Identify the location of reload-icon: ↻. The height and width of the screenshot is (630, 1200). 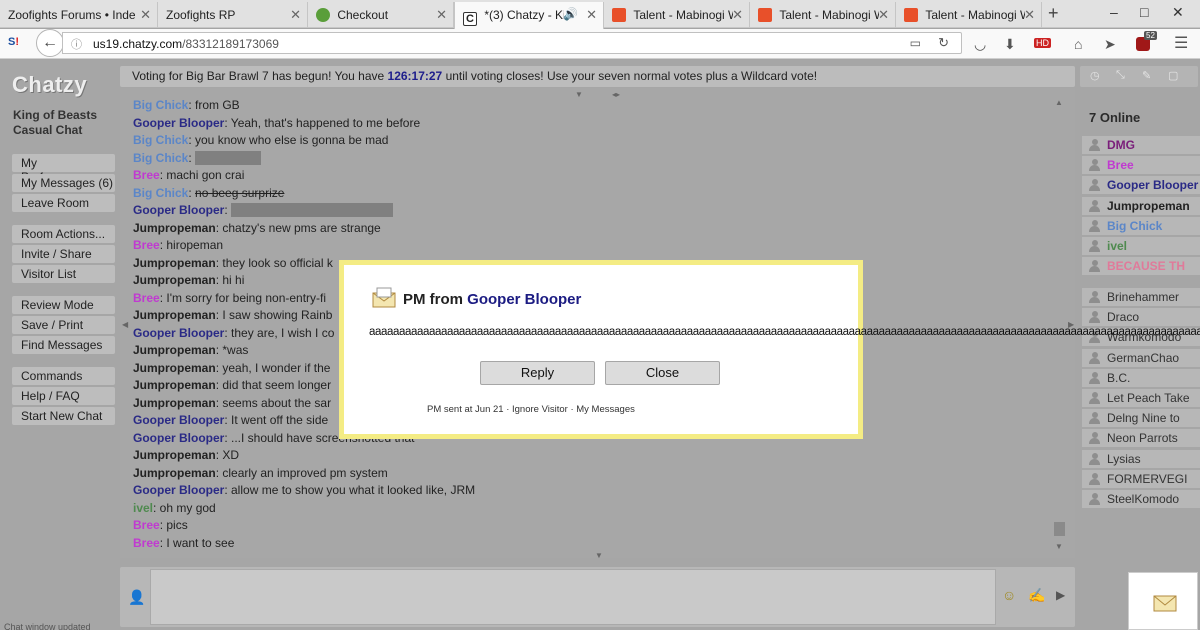
(943, 43).